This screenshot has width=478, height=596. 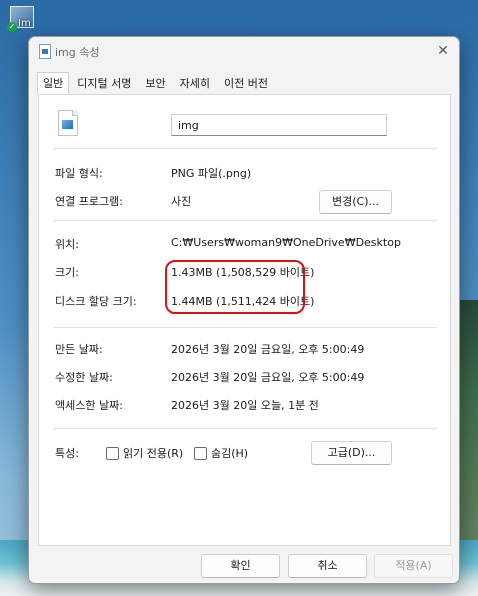 What do you see at coordinates (77, 52) in the screenshot?
I see `dialog-title: img 속성` at bounding box center [77, 52].